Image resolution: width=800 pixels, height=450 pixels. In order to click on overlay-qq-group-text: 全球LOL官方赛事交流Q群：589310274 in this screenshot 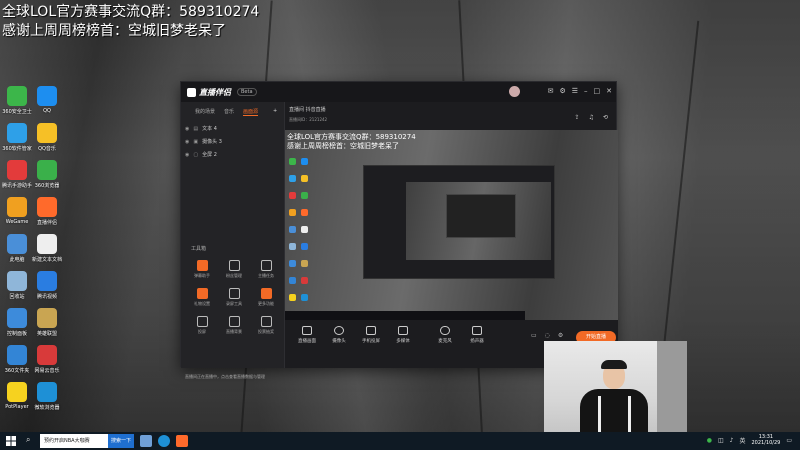, I will do `click(131, 12)`.